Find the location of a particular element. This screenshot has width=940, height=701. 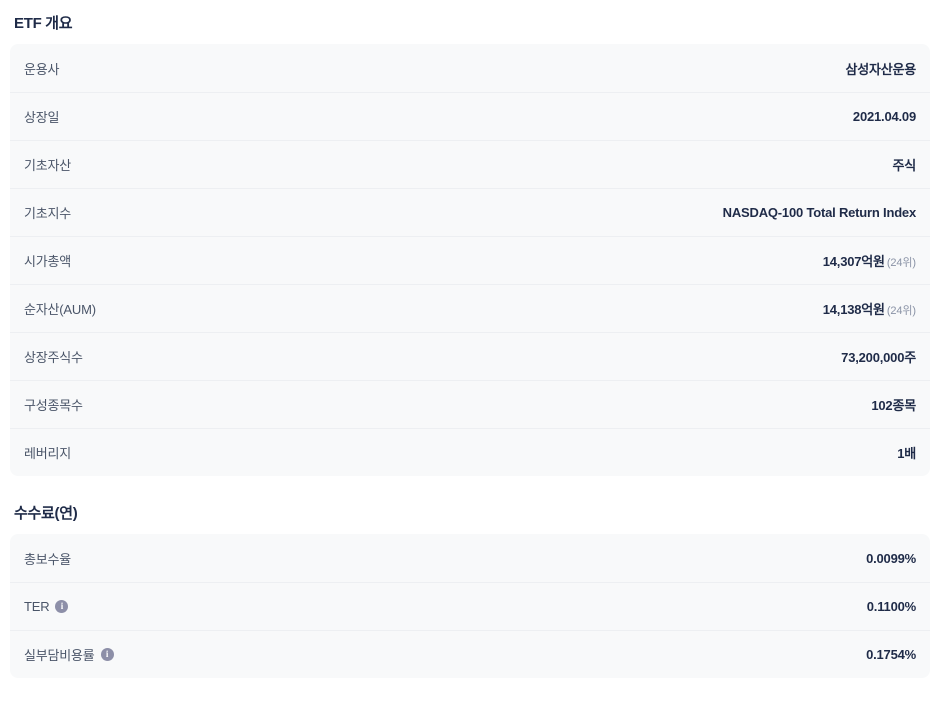

row-value: 0.0099% is located at coordinates (891, 558).